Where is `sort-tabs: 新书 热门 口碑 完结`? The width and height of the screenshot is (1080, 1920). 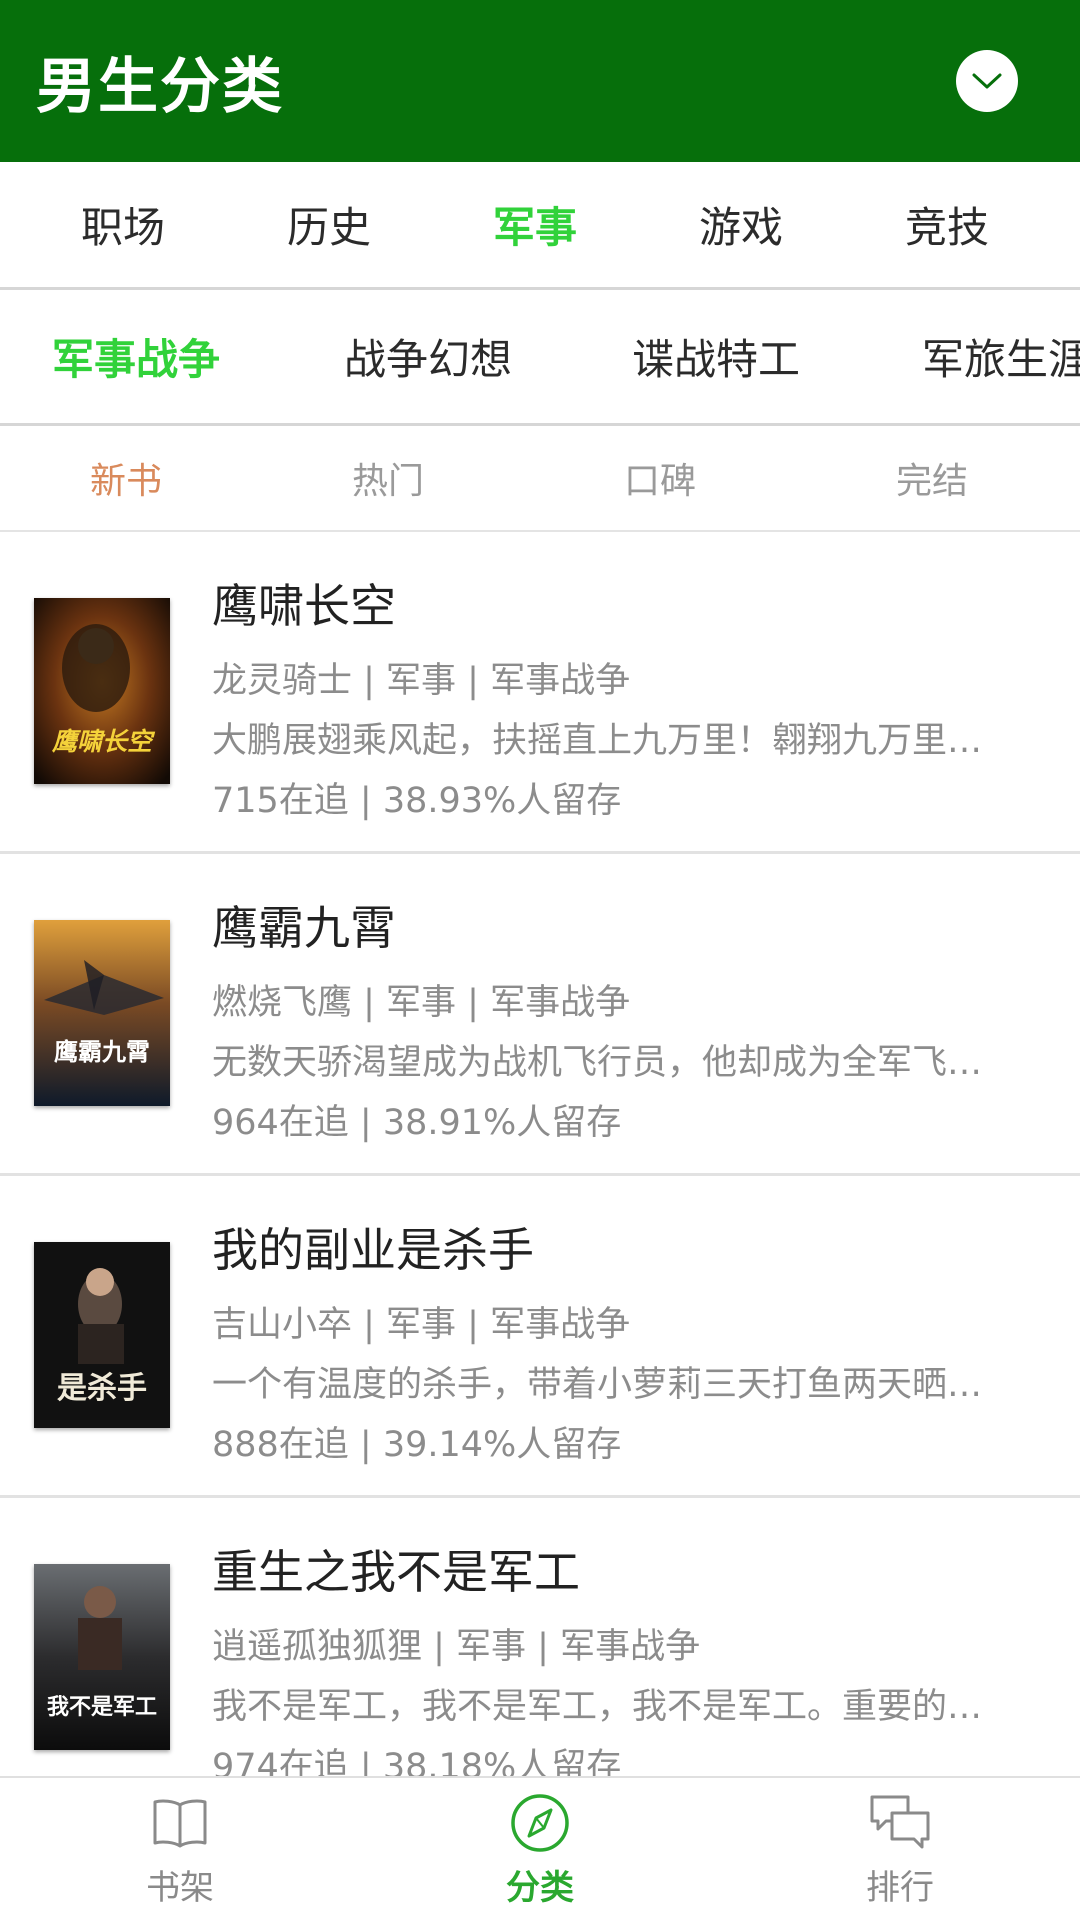
sort-tabs: 新书 热门 口碑 完结 is located at coordinates (540, 479).